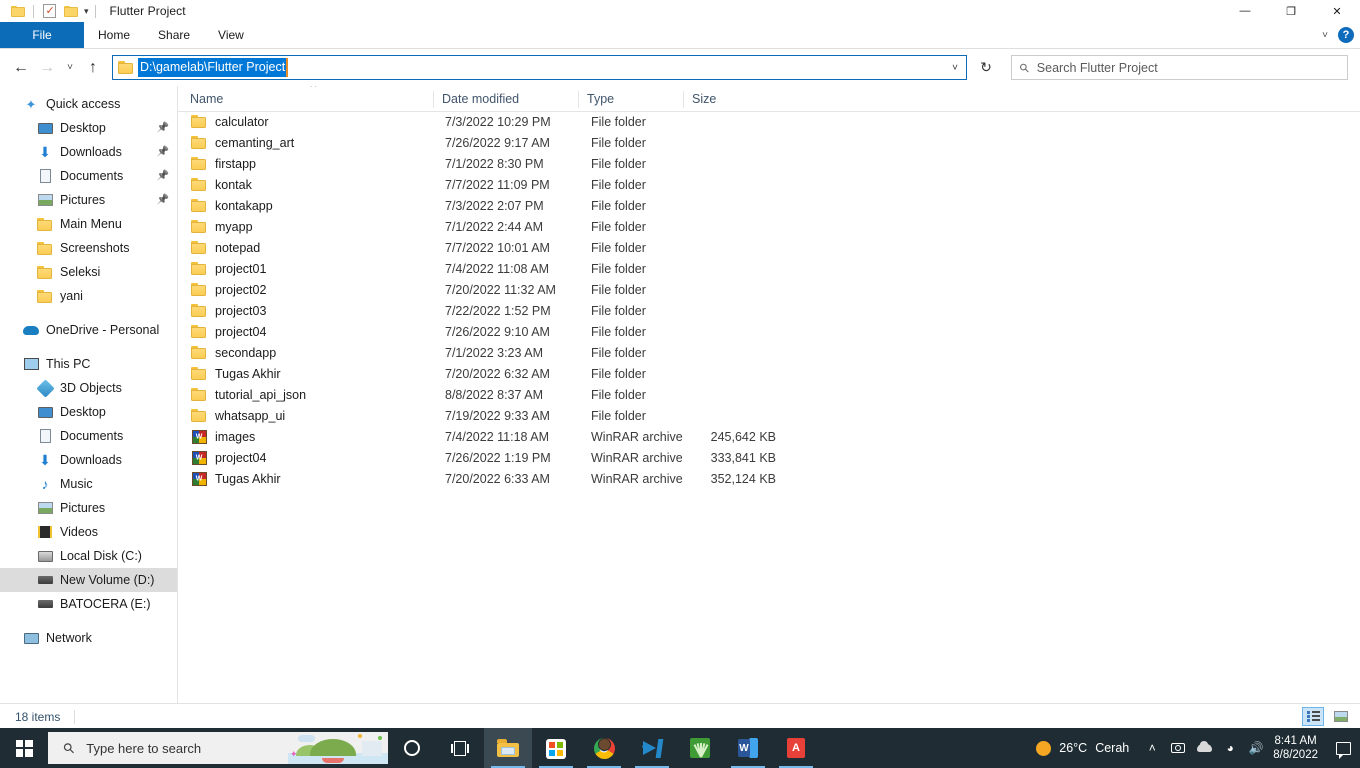 Image resolution: width=1360 pixels, height=768 pixels. I want to click on sidebar-item-screenshots: Screenshots, so click(88, 248).